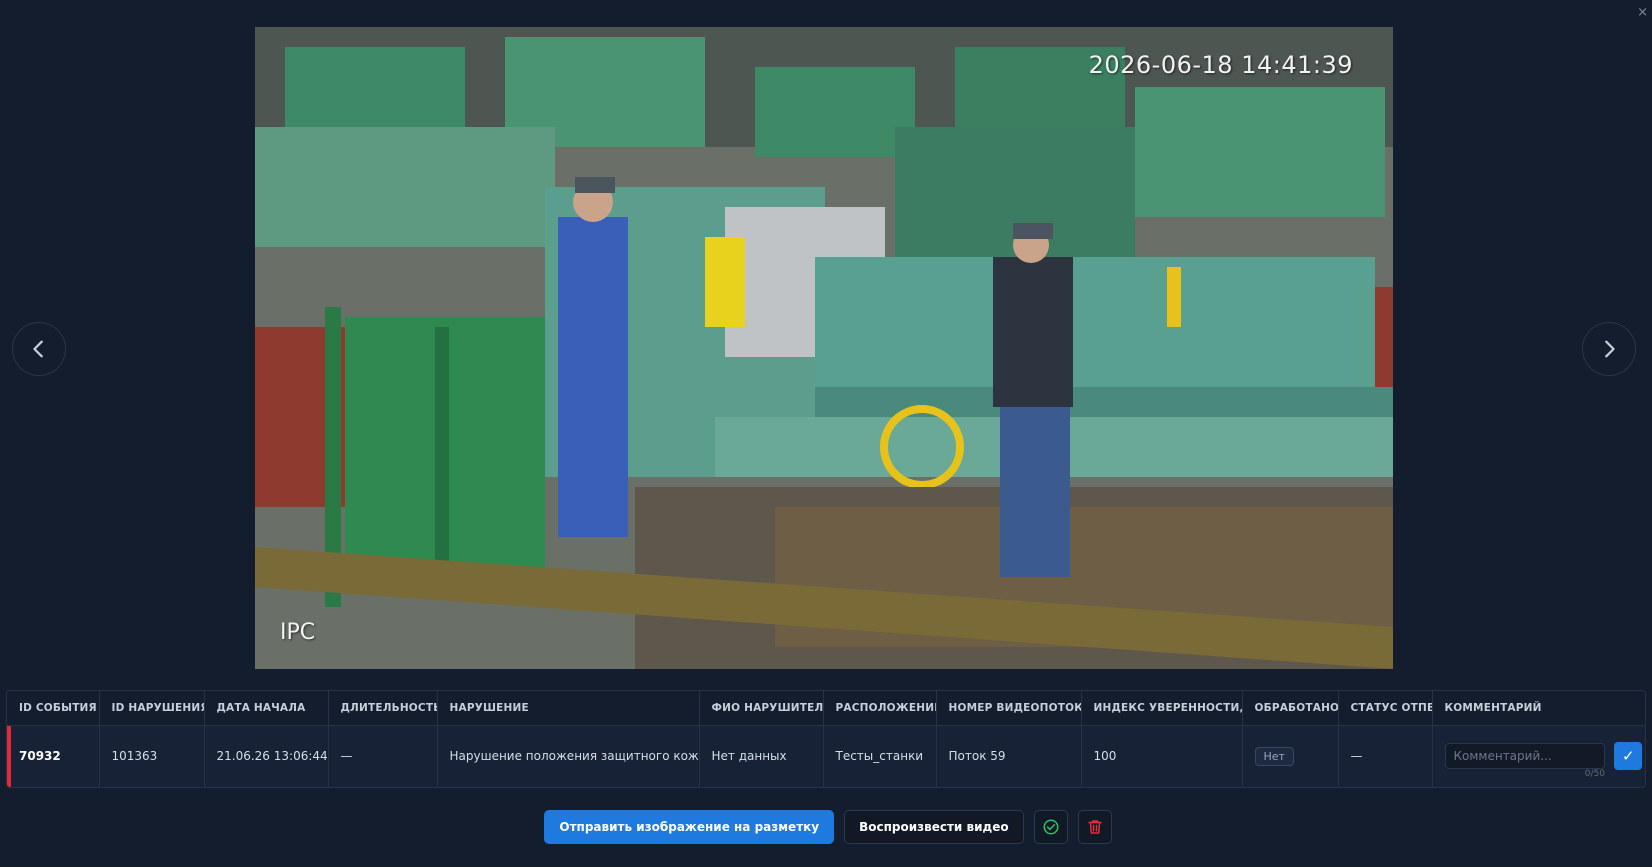 The height and width of the screenshot is (867, 1652). Describe the element at coordinates (568, 708) in the screenshot. I see `column-header: НАРУШЕНИЕ` at that location.